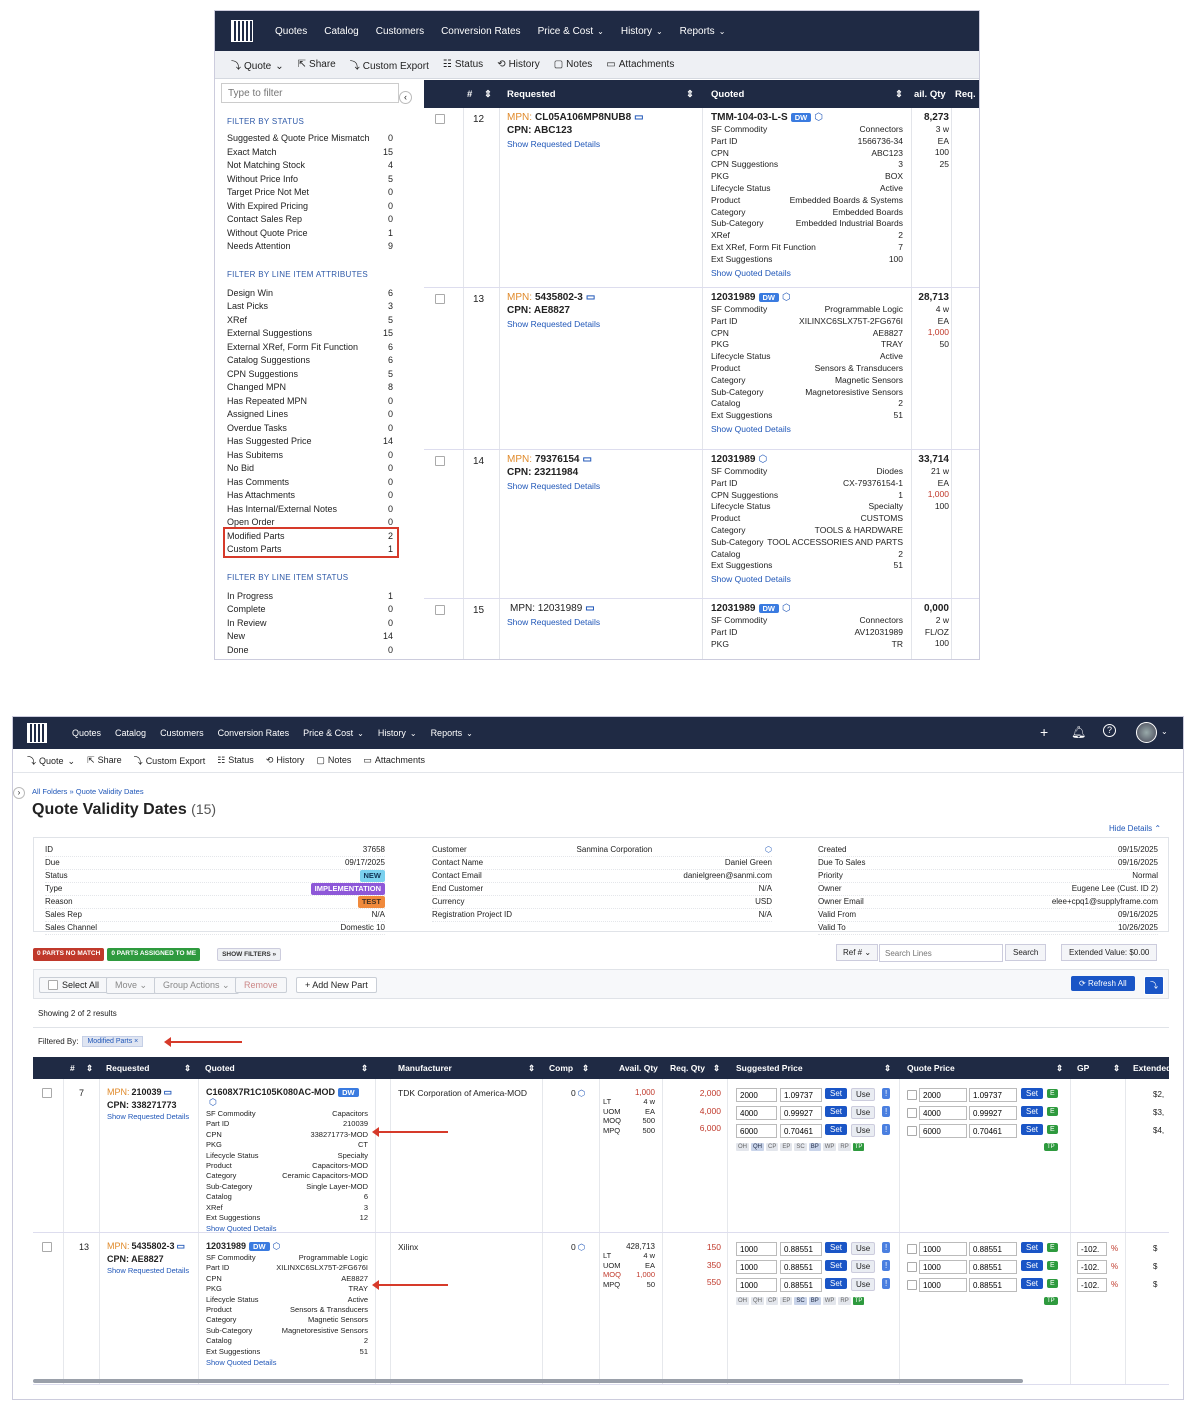 This screenshot has width=1190, height=1406. I want to click on bth-quote-price-sort-icon: ⇕, so click(1059, 1068).